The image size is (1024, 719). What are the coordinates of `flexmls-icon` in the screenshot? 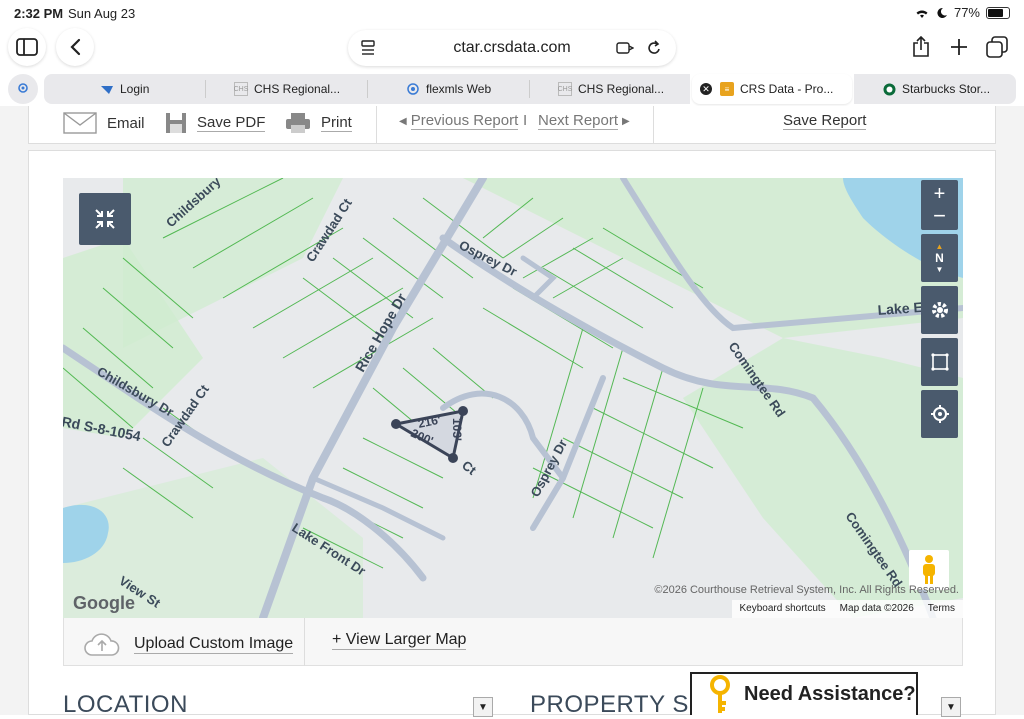 It's located at (413, 89).